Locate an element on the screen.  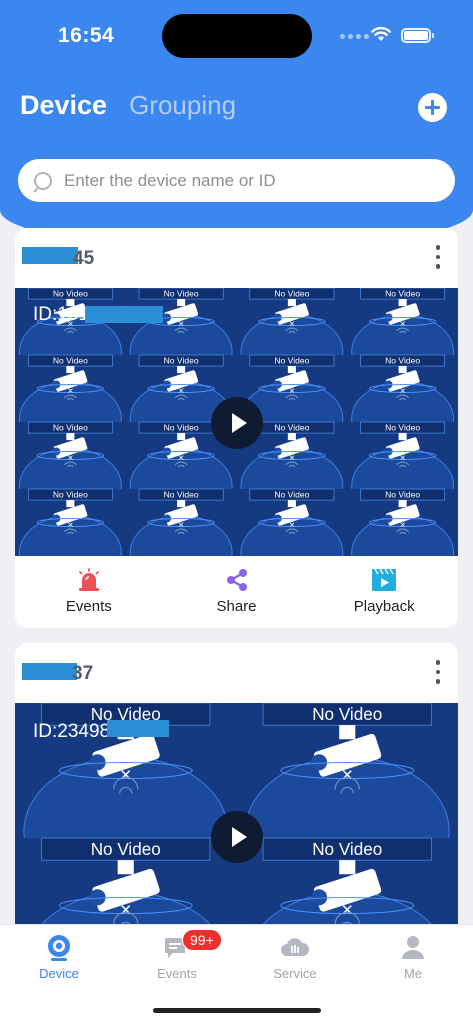
playback-label: Playback is located at coordinates (384, 606).